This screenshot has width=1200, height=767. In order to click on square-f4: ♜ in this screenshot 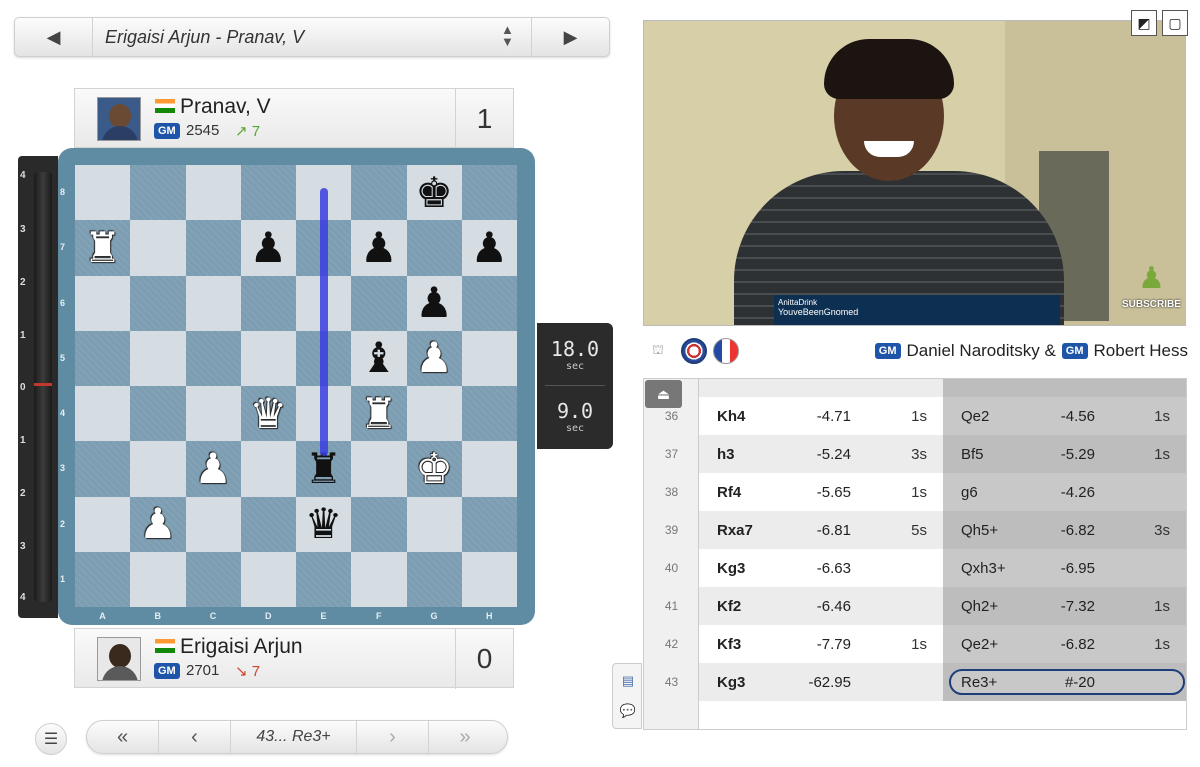, I will do `click(379, 414)`.